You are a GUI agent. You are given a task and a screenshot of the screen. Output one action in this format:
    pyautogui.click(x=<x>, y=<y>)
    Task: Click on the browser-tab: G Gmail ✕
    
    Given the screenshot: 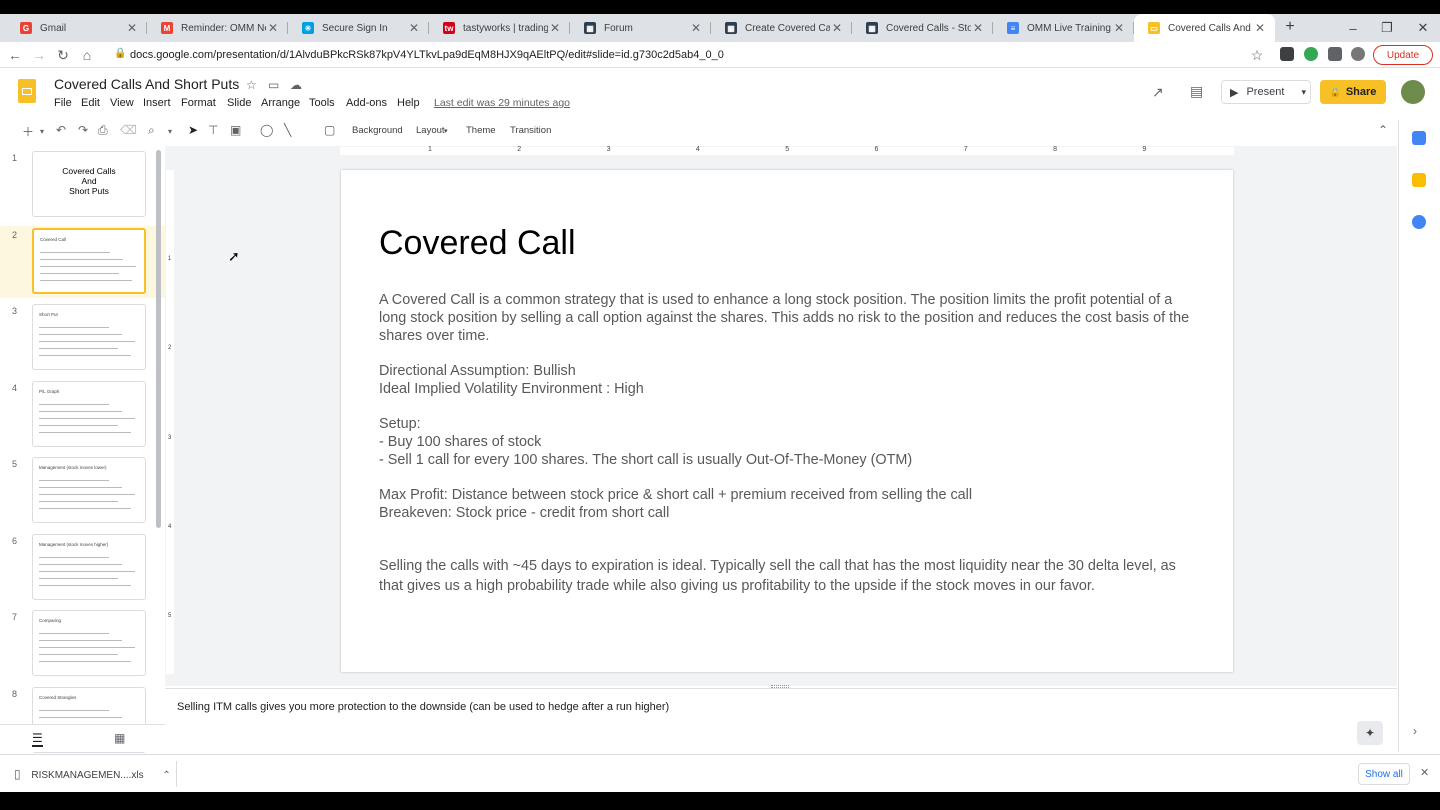 What is the action you would take?
    pyautogui.click(x=76, y=28)
    